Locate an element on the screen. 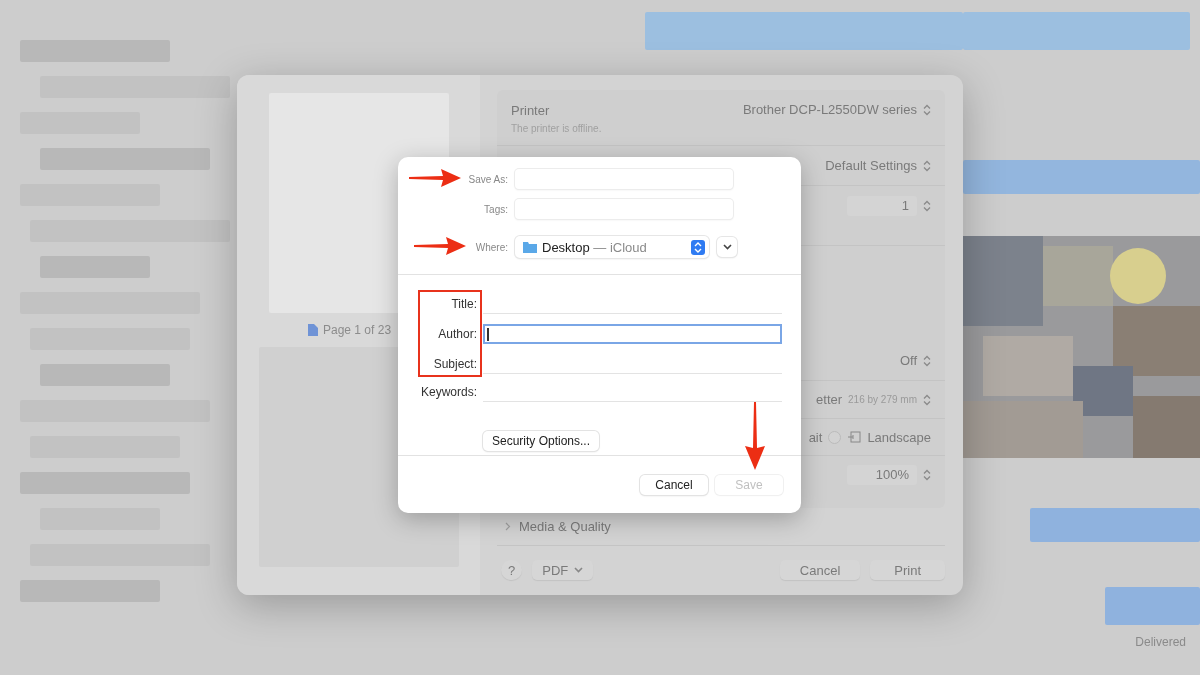 The image size is (1200, 675). page-count: Page 1 of 23 is located at coordinates (357, 330).